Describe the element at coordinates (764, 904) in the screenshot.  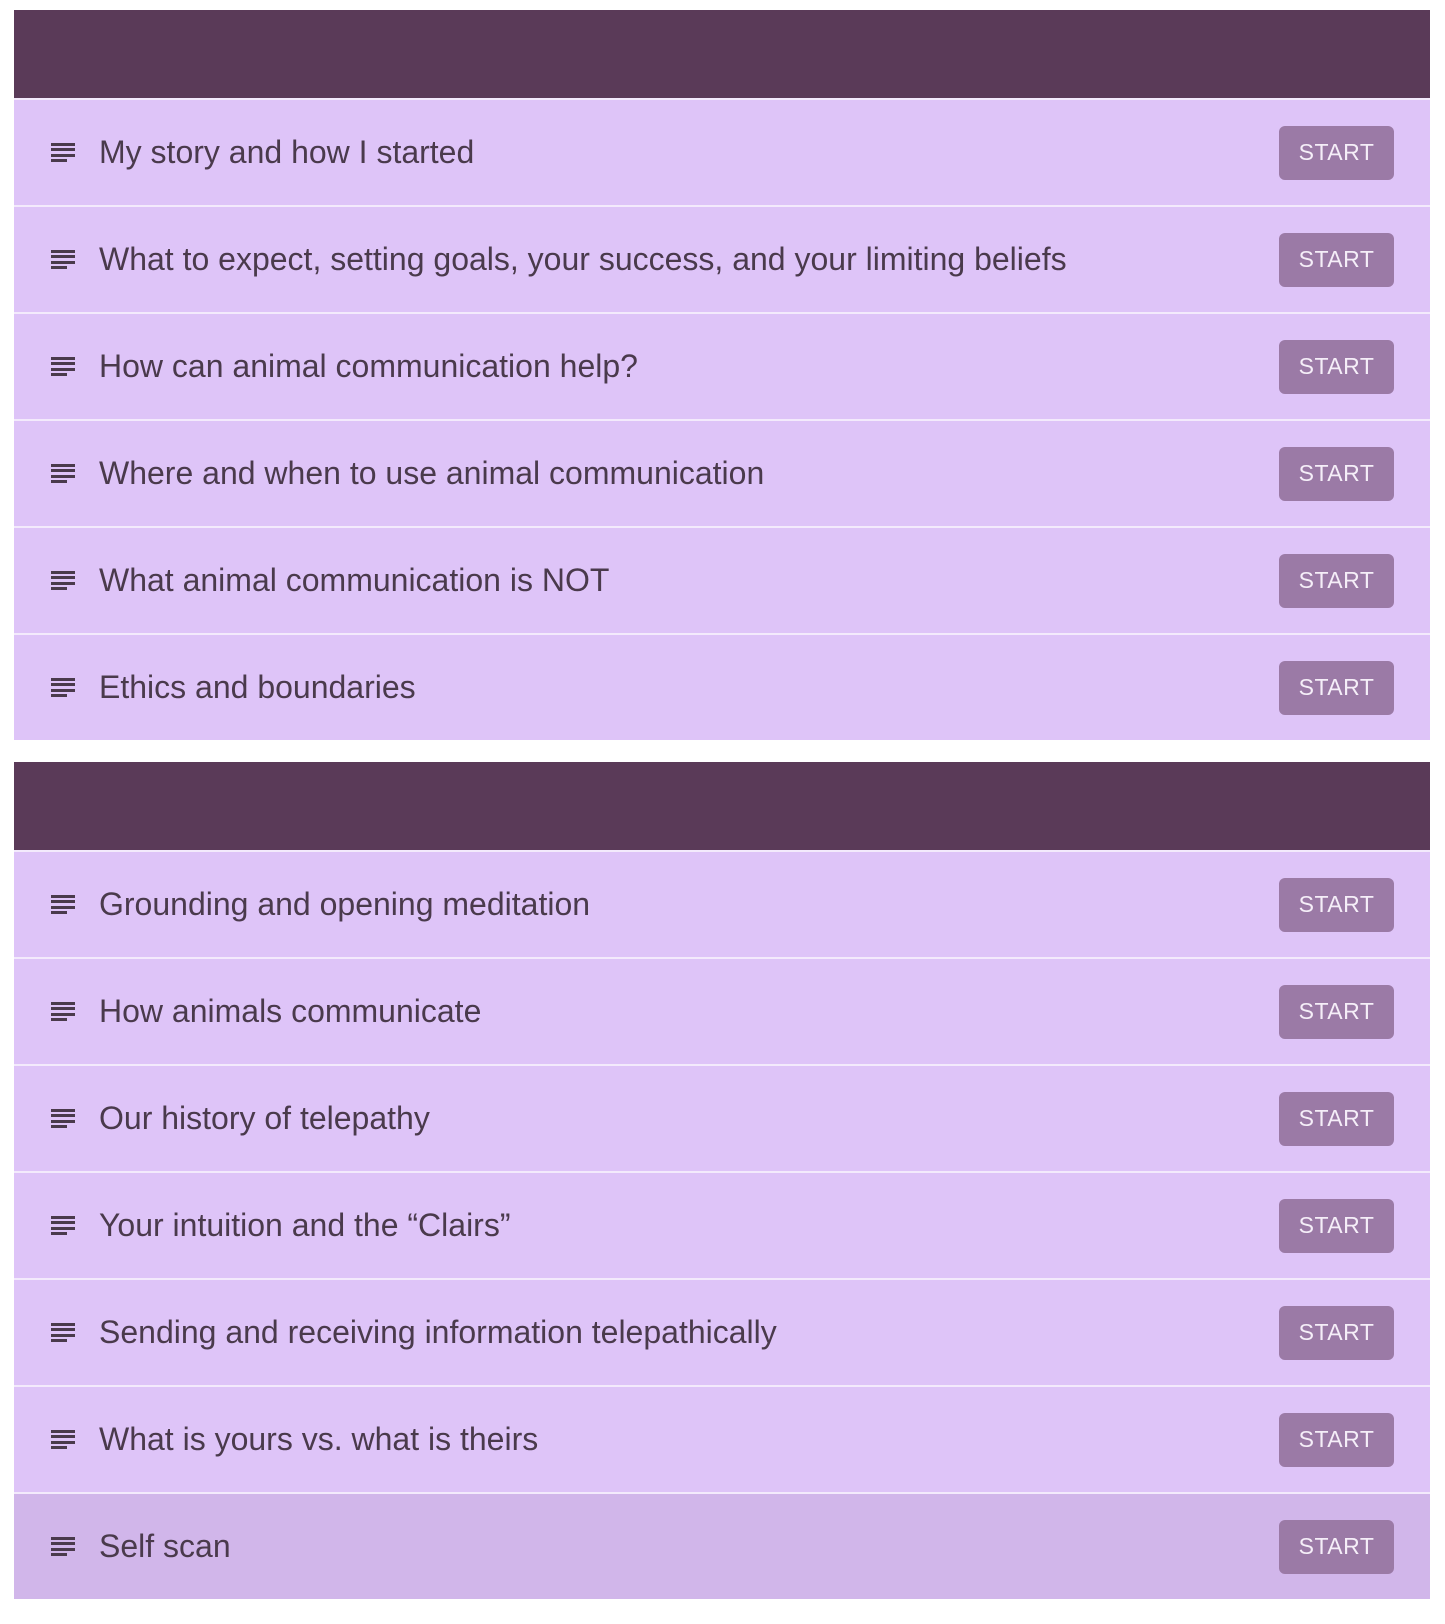
I see `lesson-title: Grounding and opening meditation` at that location.